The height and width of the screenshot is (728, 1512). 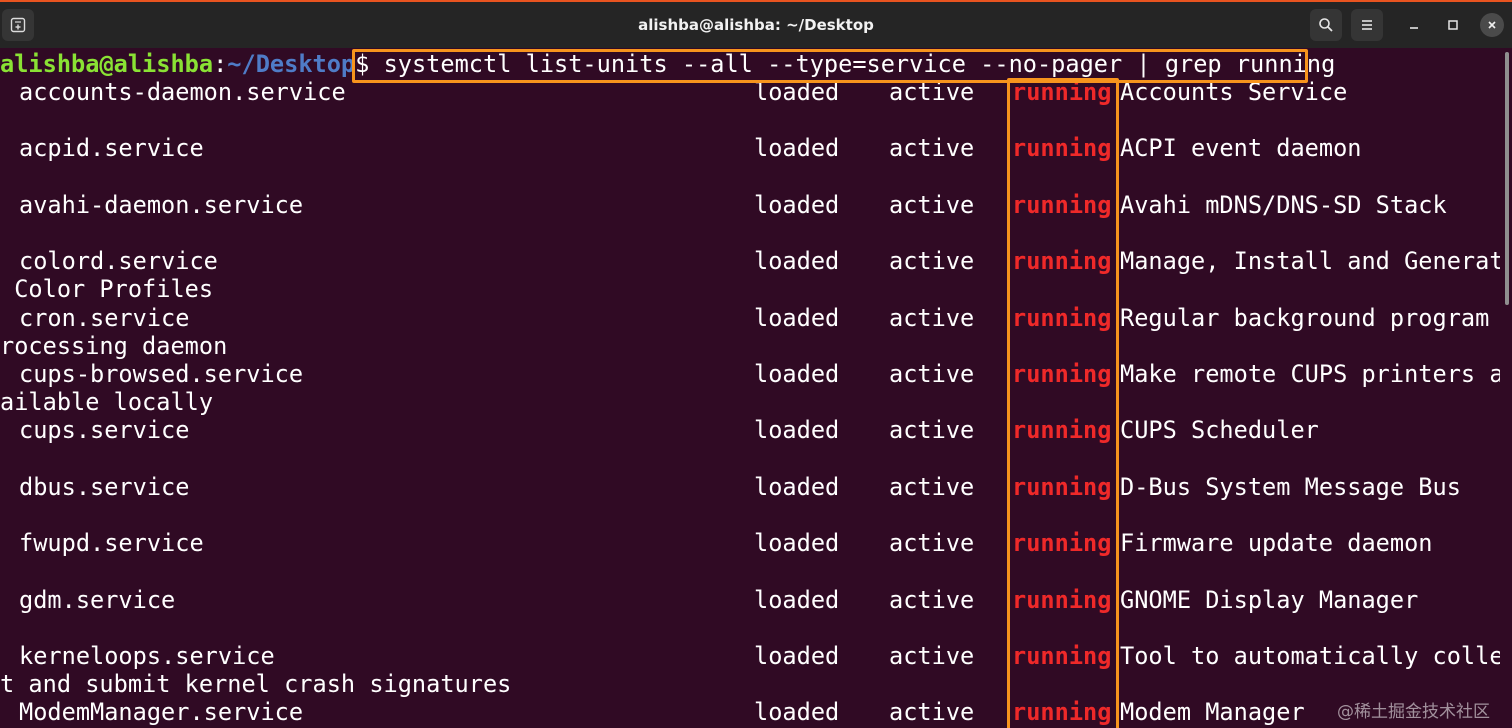 I want to click on prompt-symbol: $, so click(x=369, y=64).